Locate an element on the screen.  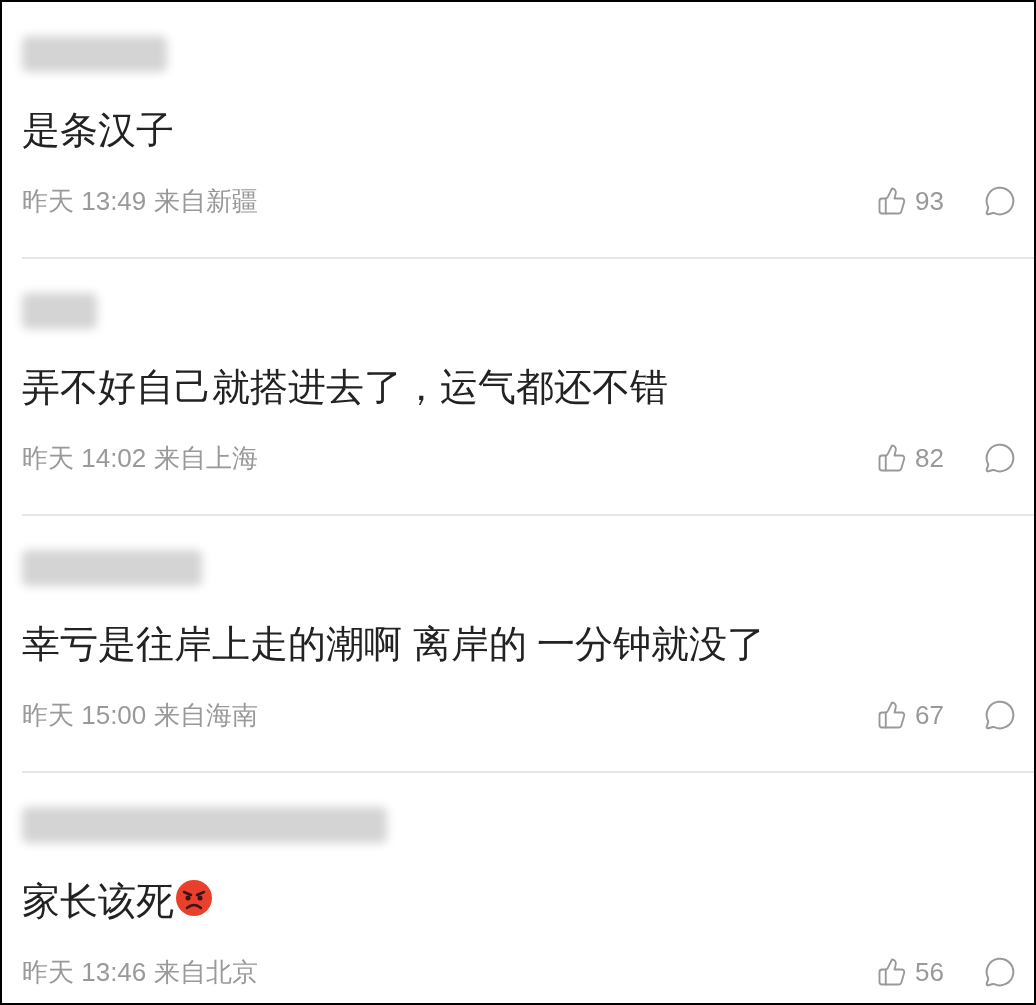
like-button: 56 is located at coordinates (910, 972).